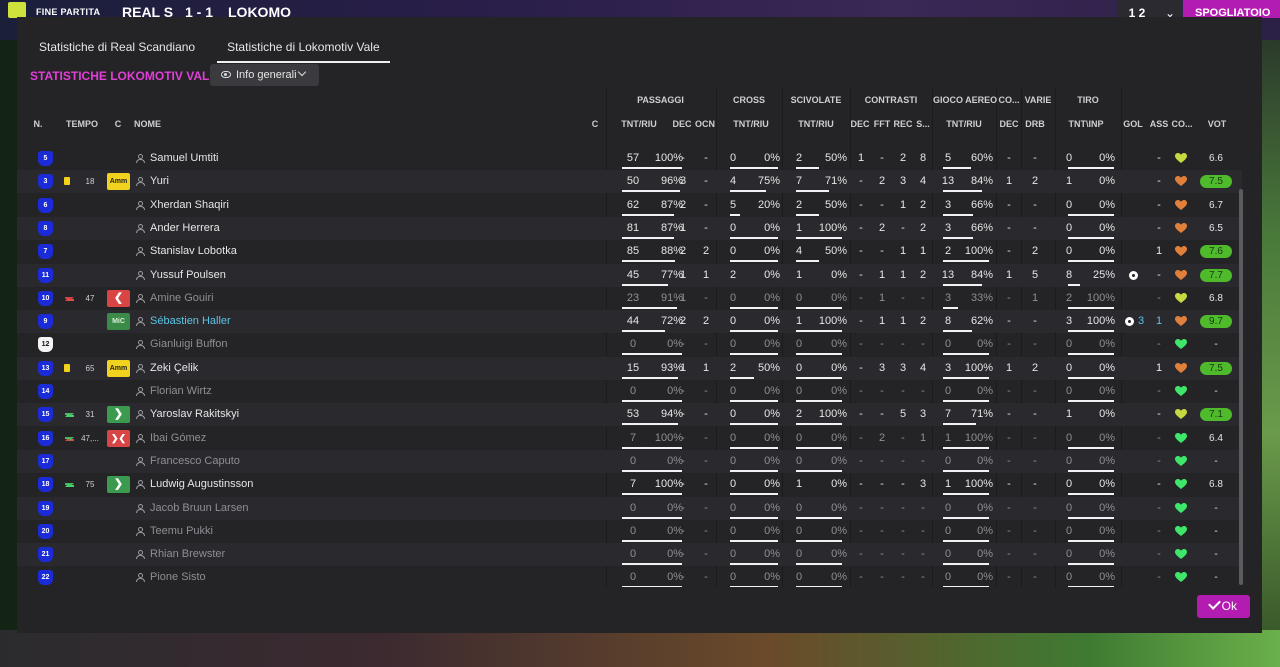 This screenshot has height=667, width=1280. What do you see at coordinates (118, 124) in the screenshot?
I see `col-card: C` at bounding box center [118, 124].